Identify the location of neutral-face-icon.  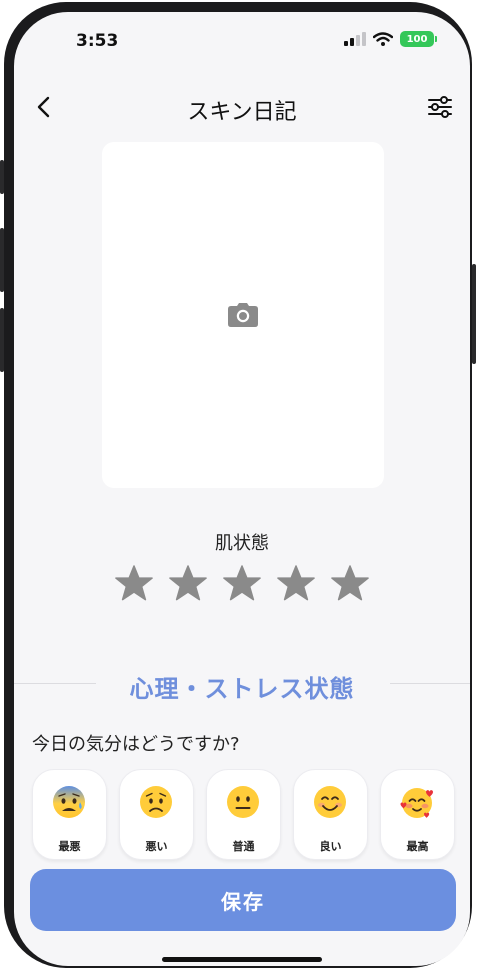
(243, 802).